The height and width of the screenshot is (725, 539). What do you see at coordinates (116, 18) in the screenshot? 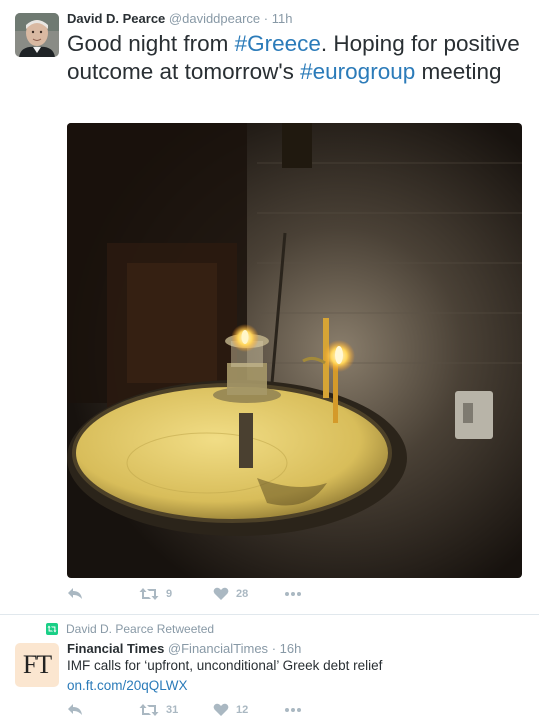
I see `author-name: David D. Pearce` at bounding box center [116, 18].